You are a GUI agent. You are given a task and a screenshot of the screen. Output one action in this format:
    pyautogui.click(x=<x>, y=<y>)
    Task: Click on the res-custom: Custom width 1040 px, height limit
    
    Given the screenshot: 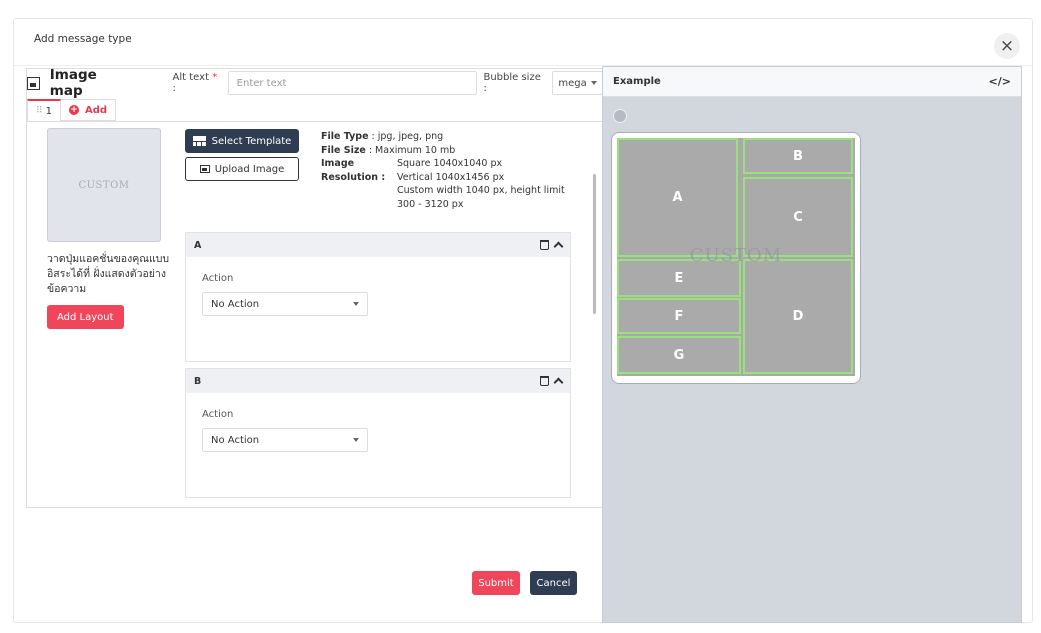 What is the action you would take?
    pyautogui.click(x=481, y=190)
    